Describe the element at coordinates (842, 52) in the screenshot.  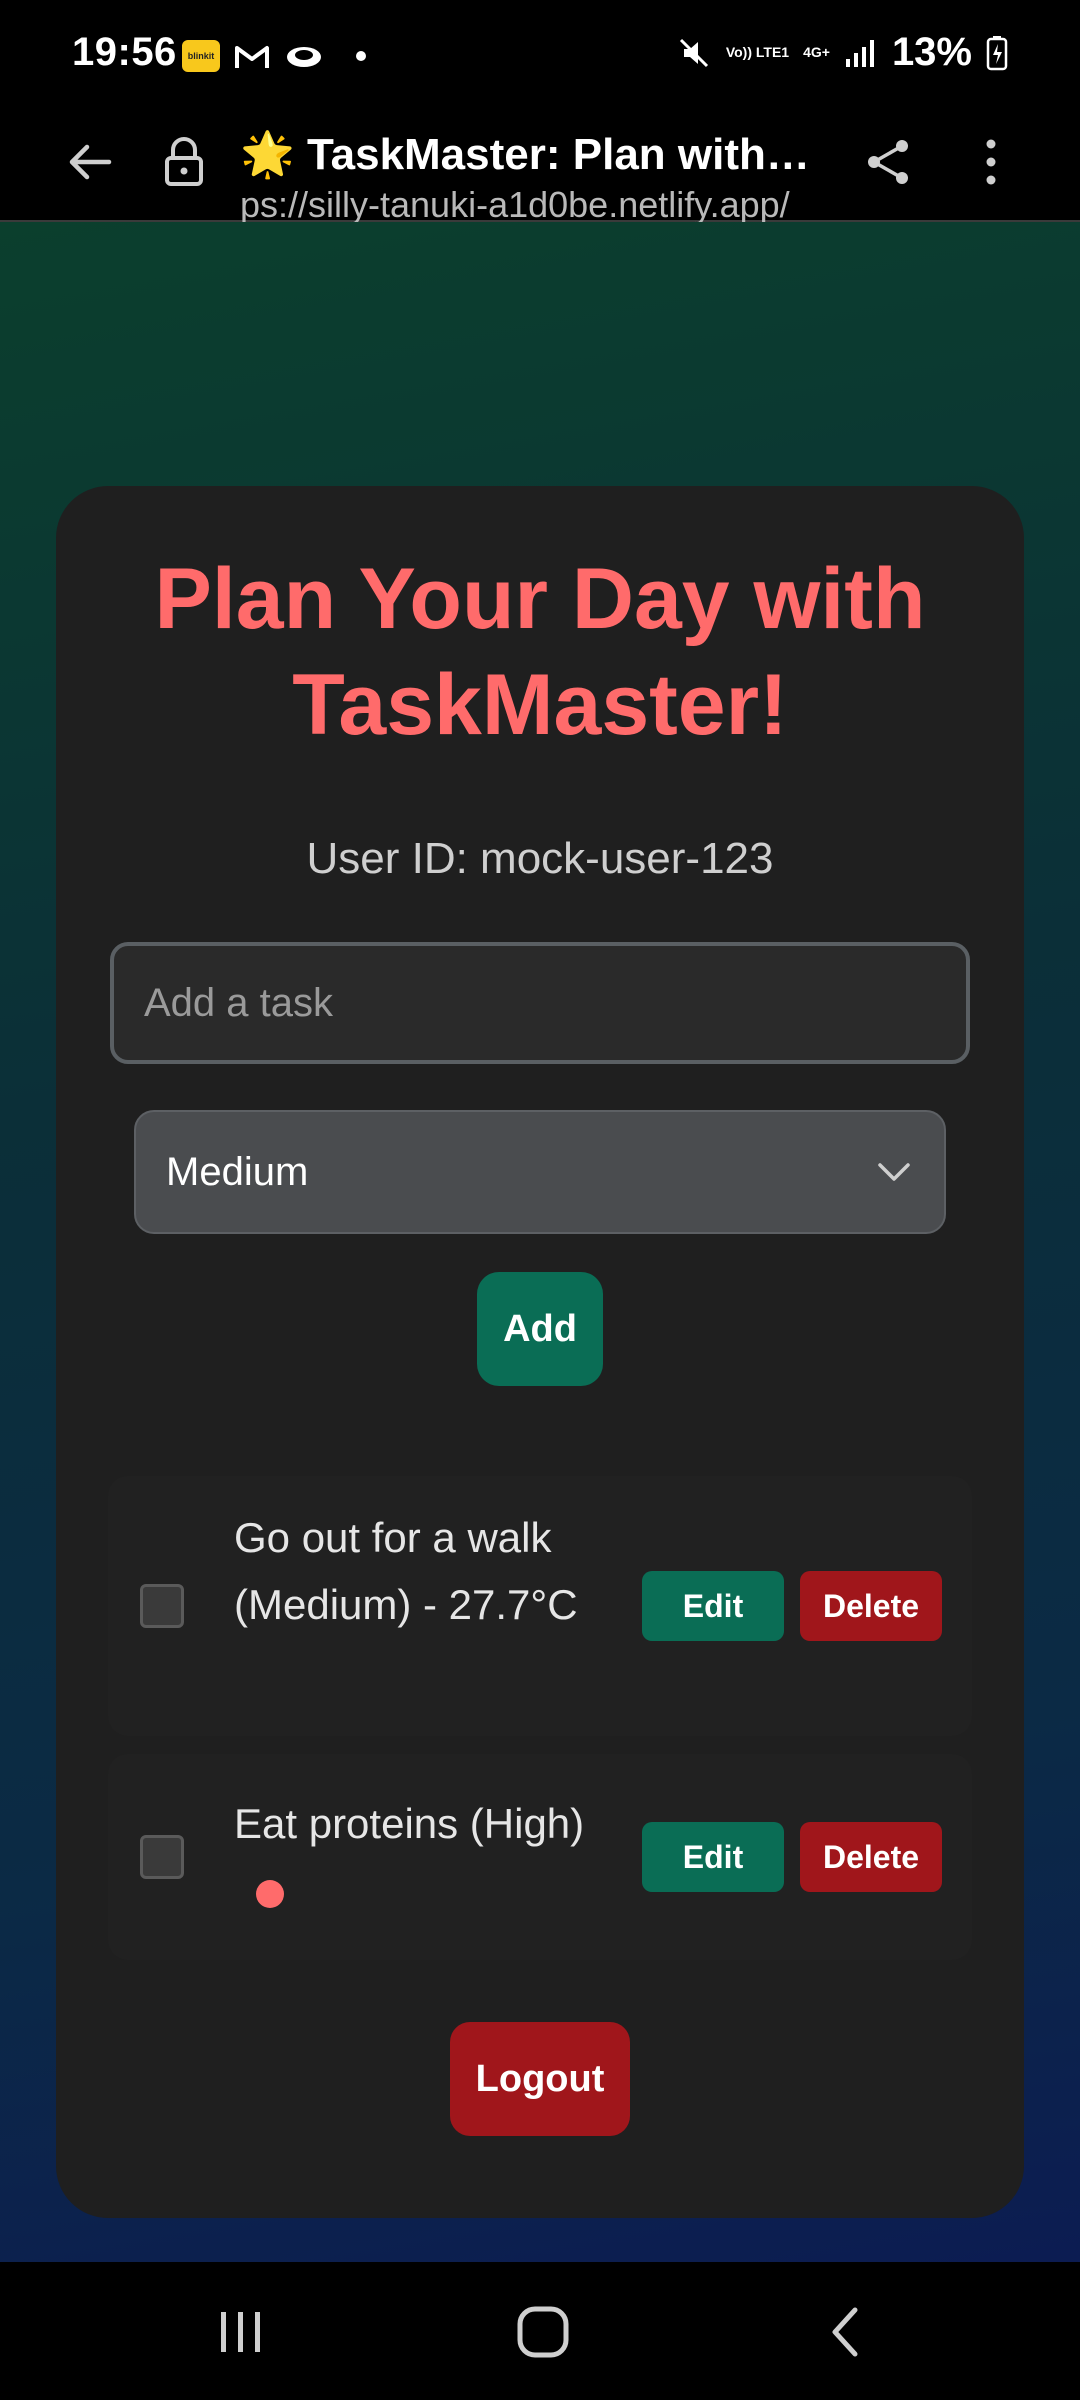
I see `status-right: Vo)) LTE1 4G+ 13%` at that location.